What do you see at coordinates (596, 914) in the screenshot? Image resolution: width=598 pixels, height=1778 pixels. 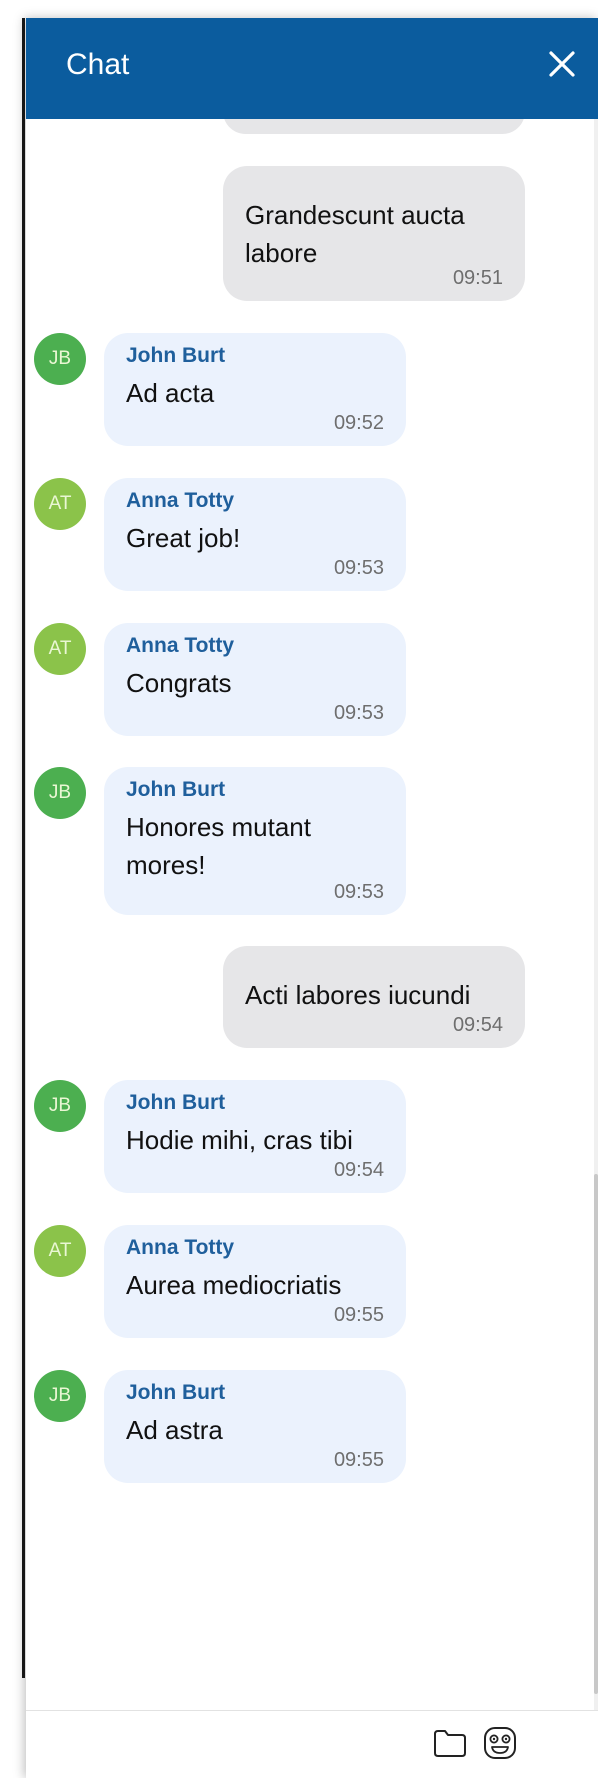 I see `scrollbar` at bounding box center [596, 914].